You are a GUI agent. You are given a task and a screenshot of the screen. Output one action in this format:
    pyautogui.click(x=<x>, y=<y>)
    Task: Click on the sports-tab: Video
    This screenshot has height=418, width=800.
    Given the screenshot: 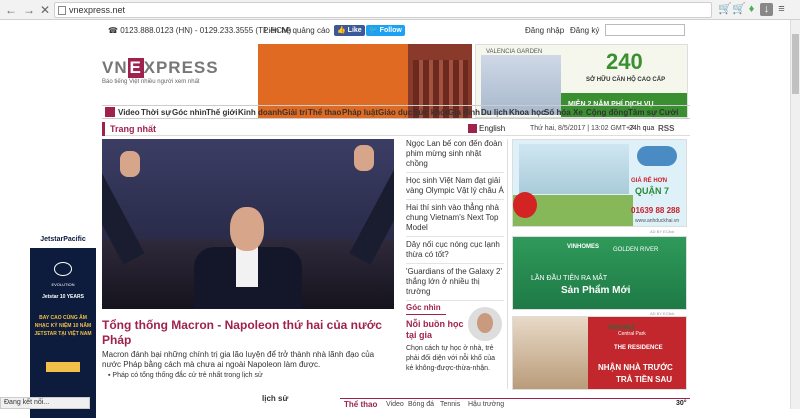 What is the action you would take?
    pyautogui.click(x=395, y=404)
    